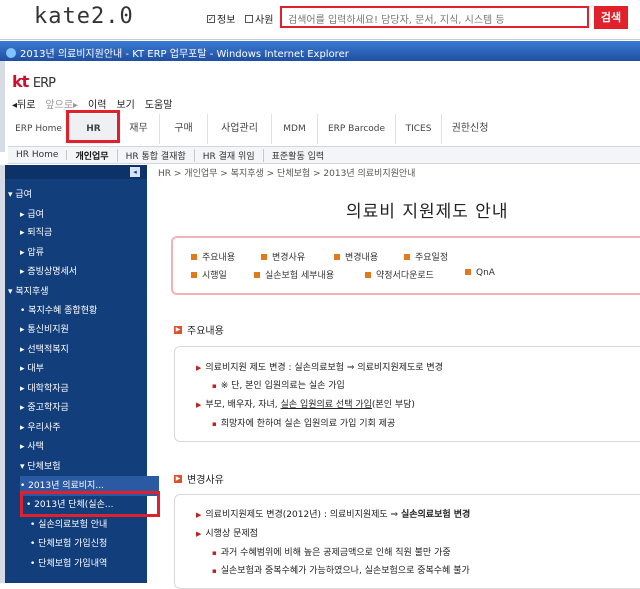 The height and width of the screenshot is (589, 640). Describe the element at coordinates (76, 172) in the screenshot. I see `sidebar-header` at that location.